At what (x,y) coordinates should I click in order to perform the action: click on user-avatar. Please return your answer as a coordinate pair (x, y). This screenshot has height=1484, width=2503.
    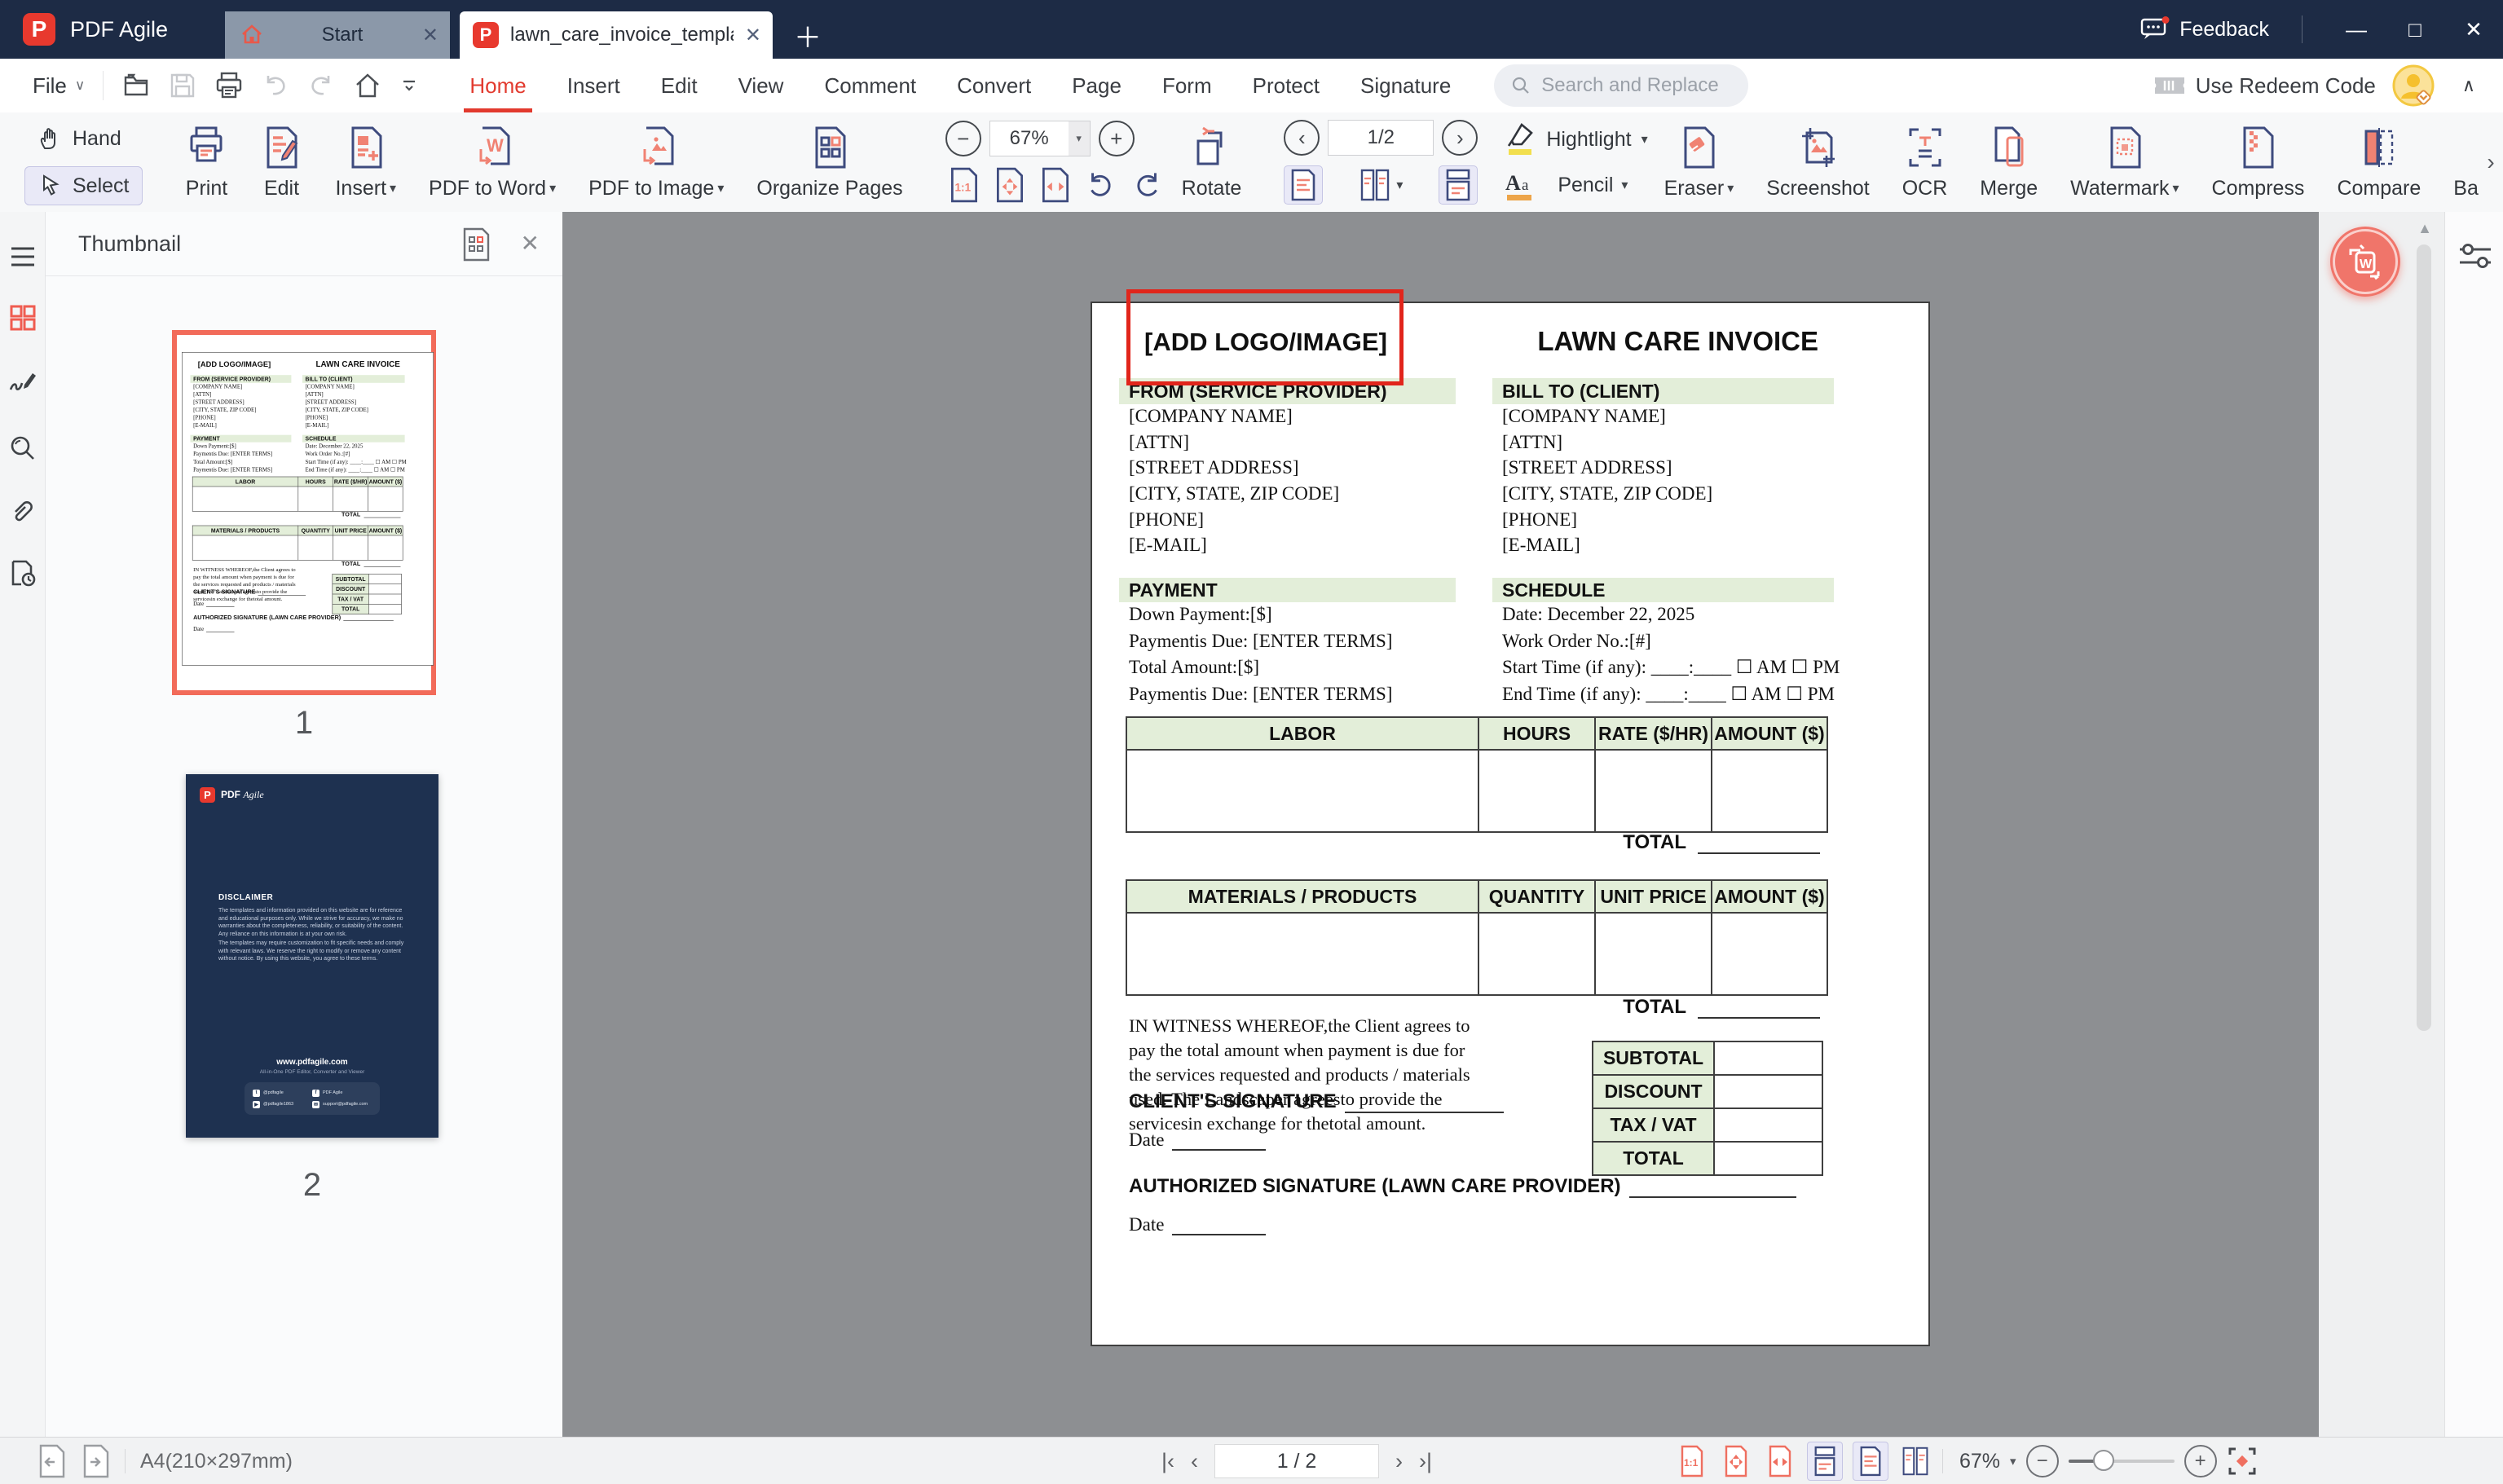
    Looking at the image, I should click on (2413, 85).